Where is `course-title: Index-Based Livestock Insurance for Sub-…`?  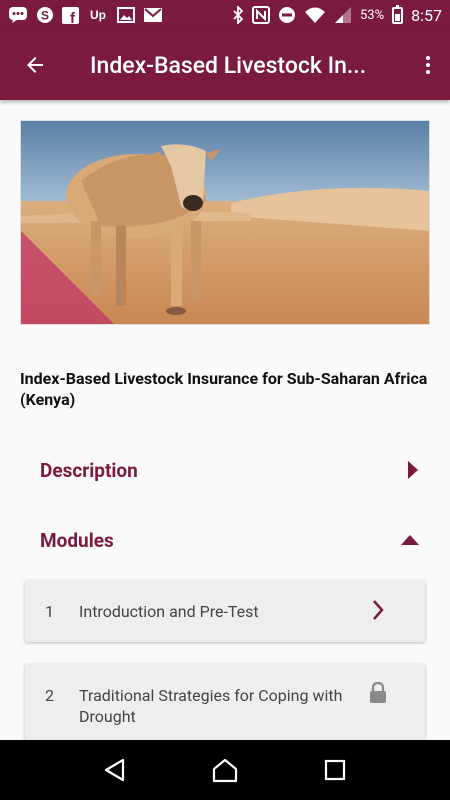 course-title: Index-Based Livestock Insurance for Sub-… is located at coordinates (224, 389).